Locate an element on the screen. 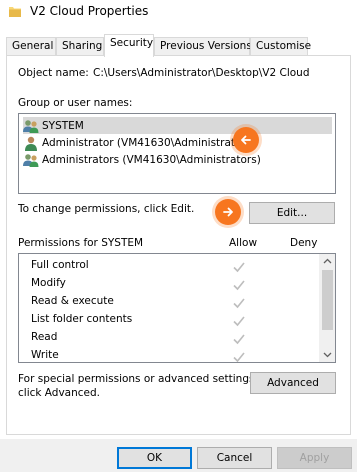  permissions-scrollbar is located at coordinates (327, 308).